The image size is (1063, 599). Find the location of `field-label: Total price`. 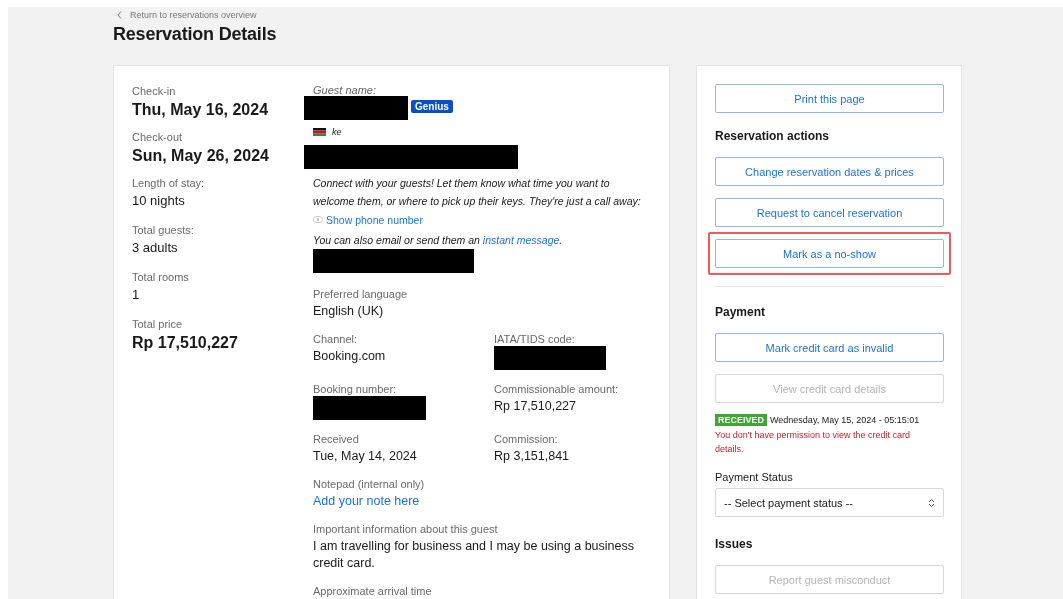

field-label: Total price is located at coordinates (158, 324).